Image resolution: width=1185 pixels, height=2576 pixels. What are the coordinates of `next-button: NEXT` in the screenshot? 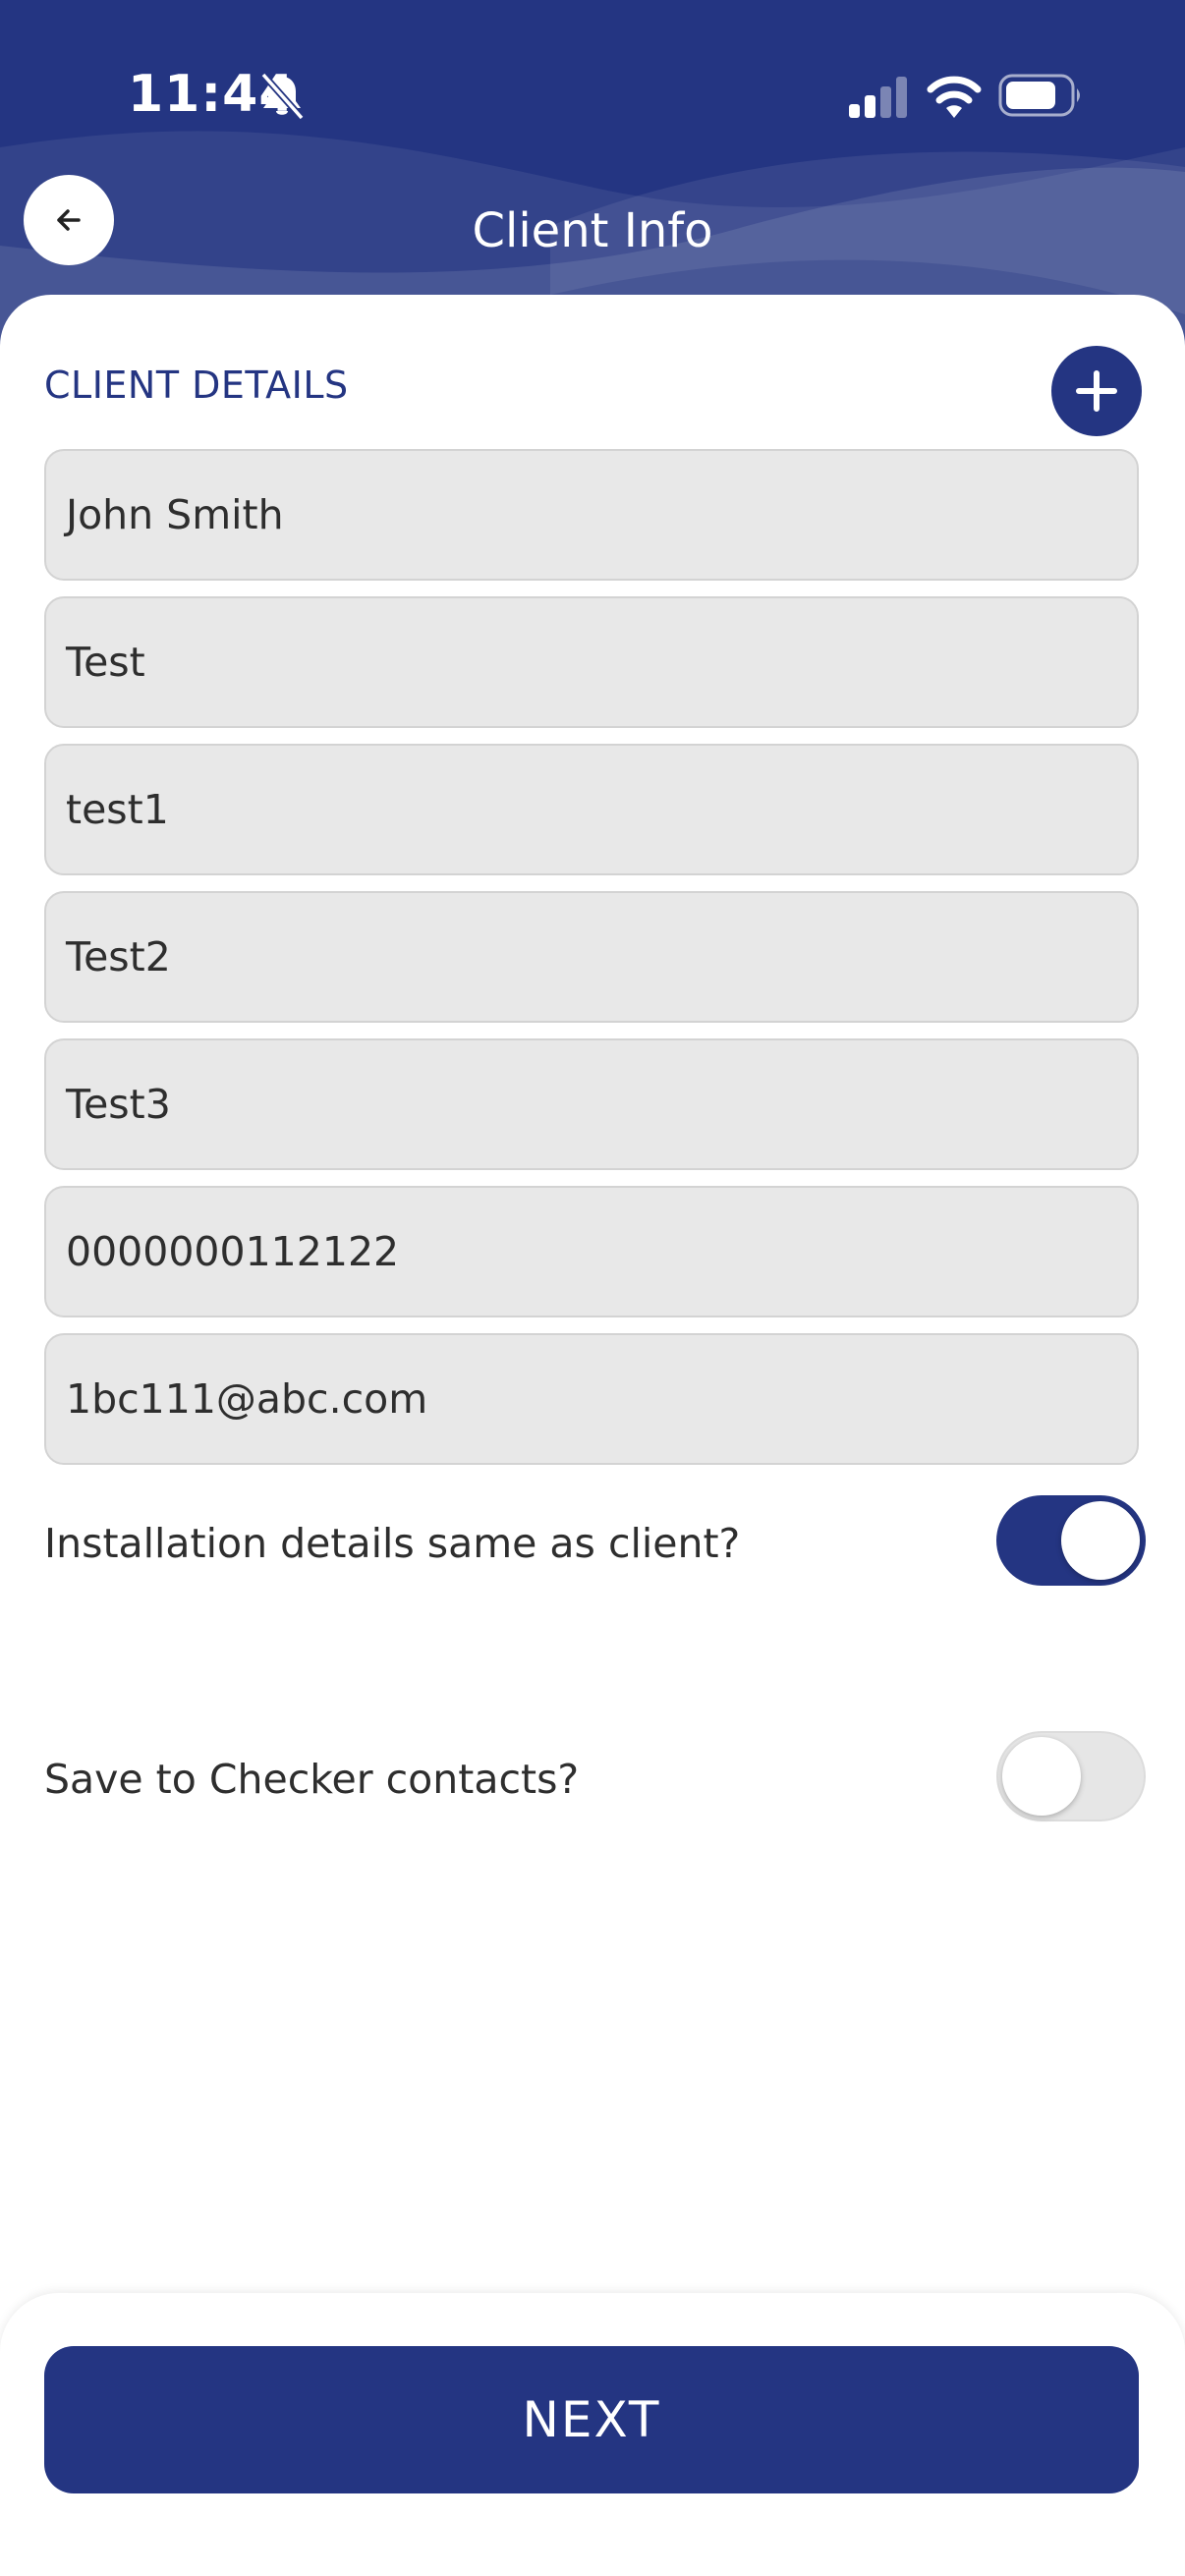 It's located at (592, 2419).